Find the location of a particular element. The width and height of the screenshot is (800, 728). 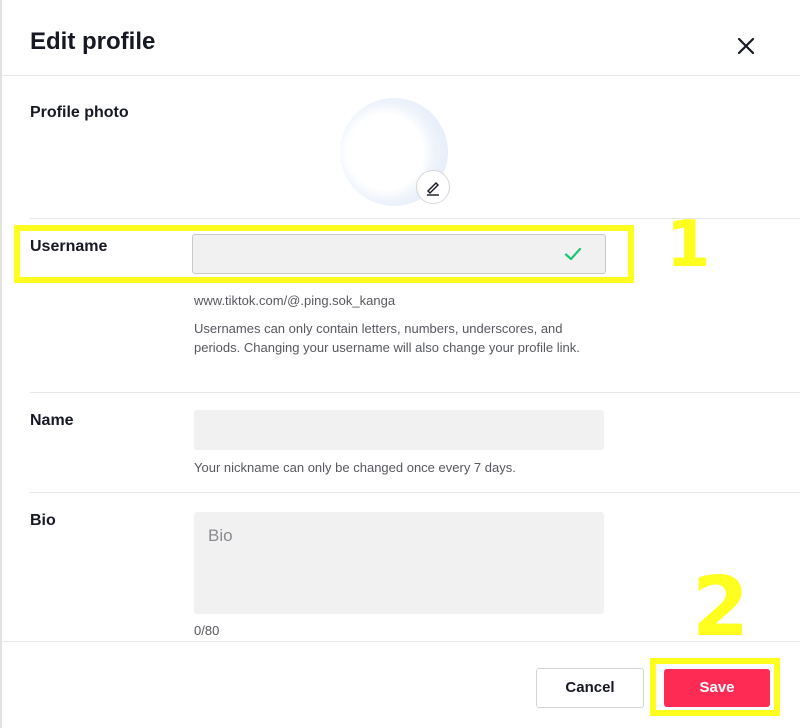

profile-link-text: www.tiktok.com/@.ping.sok_kanga is located at coordinates (295, 300).